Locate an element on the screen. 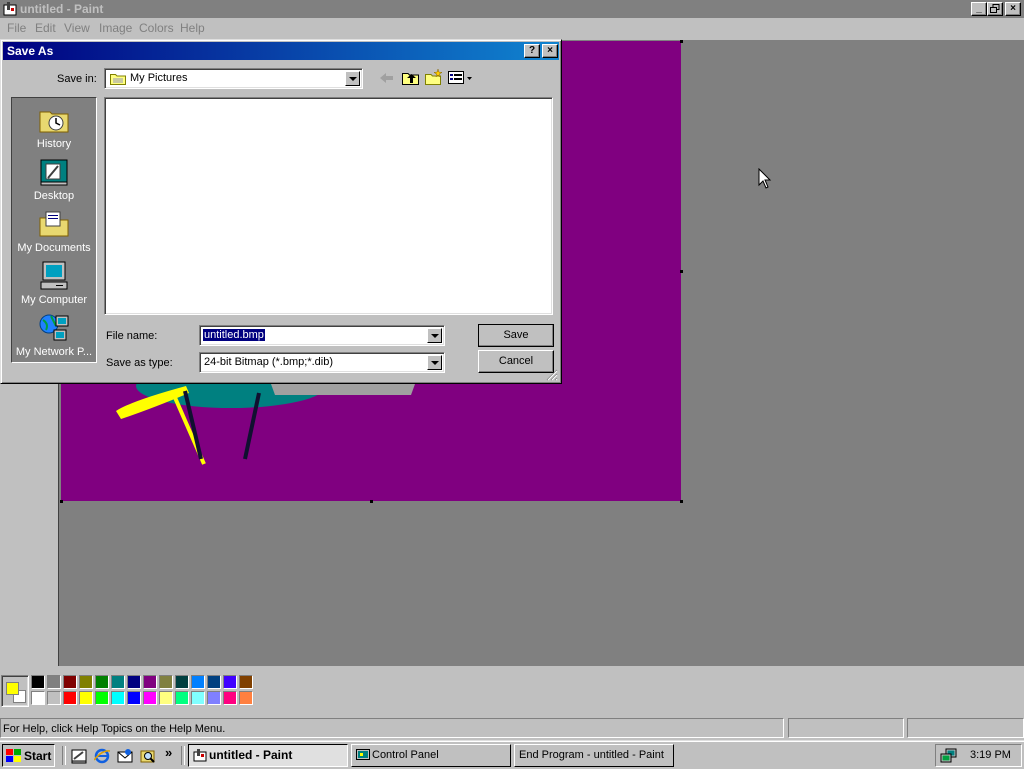 The height and width of the screenshot is (769, 1024). canvas-handle-right-top is located at coordinates (681, 41).